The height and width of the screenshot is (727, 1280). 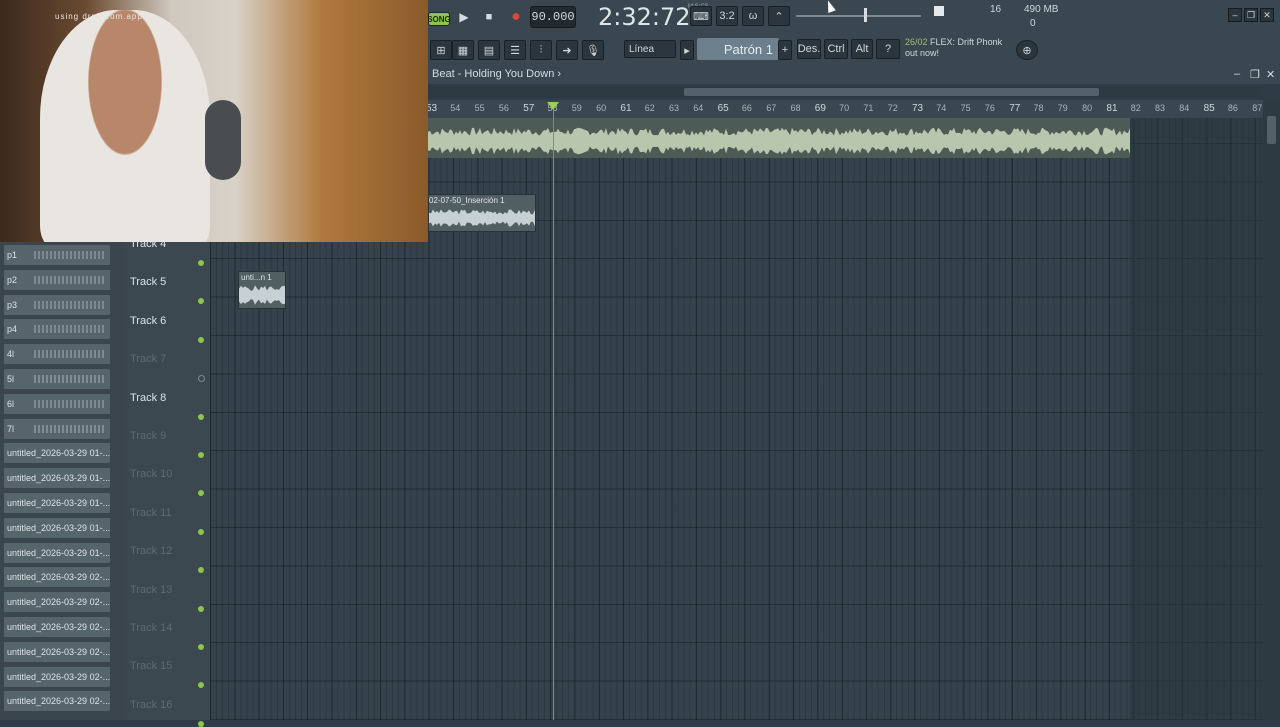 What do you see at coordinates (151, 705) in the screenshot?
I see `track-name: Track 16` at bounding box center [151, 705].